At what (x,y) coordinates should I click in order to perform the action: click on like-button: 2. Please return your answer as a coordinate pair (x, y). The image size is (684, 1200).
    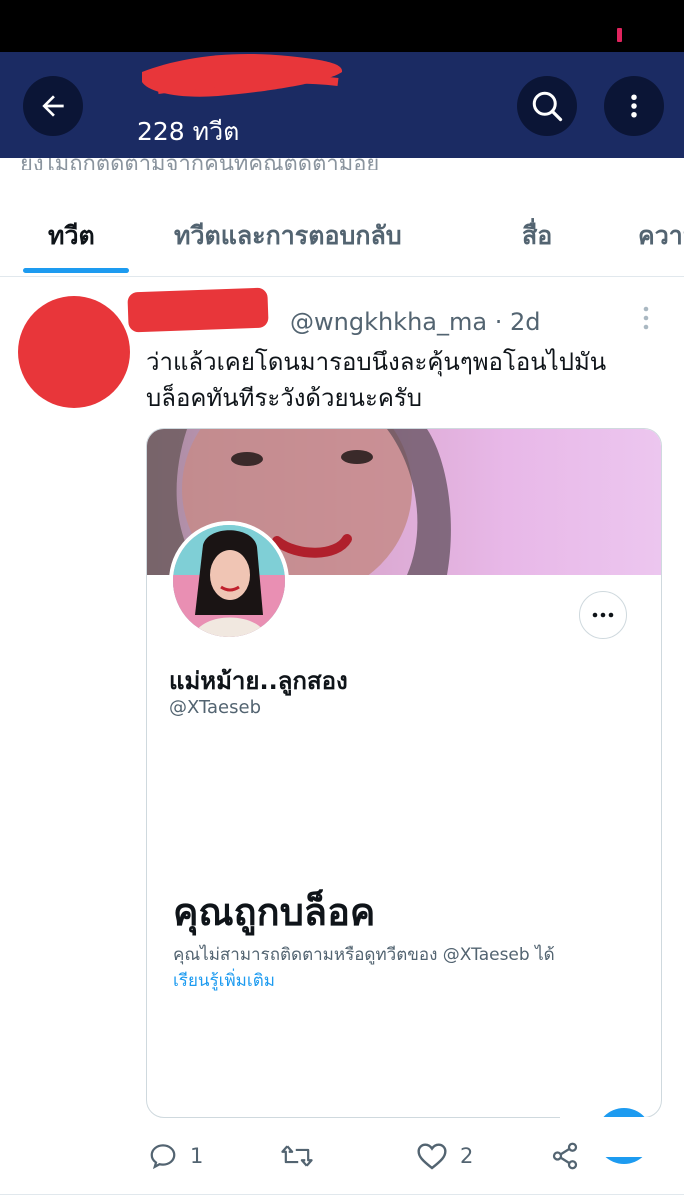
    Looking at the image, I should click on (444, 1156).